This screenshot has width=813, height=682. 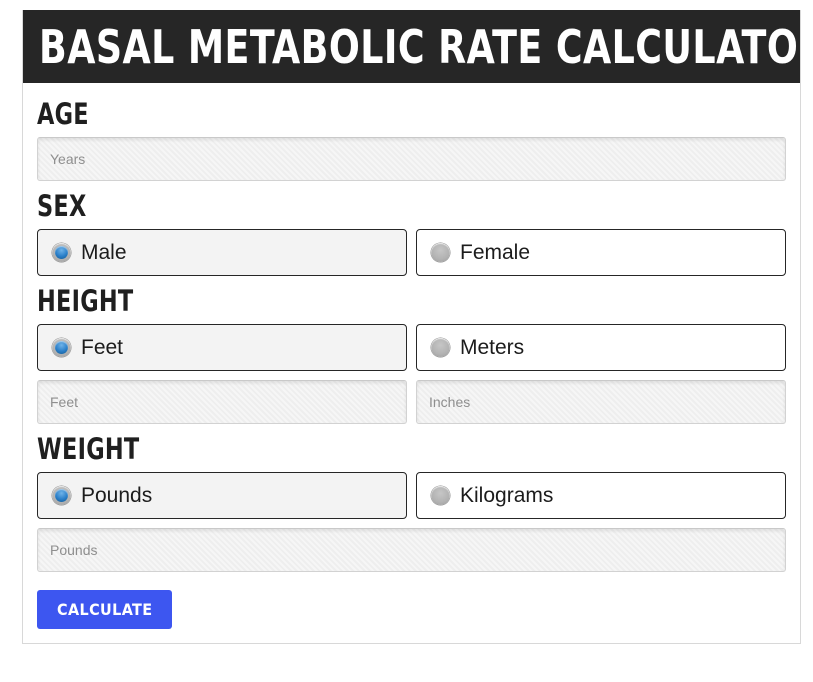 I want to click on age-input, so click(x=411, y=159).